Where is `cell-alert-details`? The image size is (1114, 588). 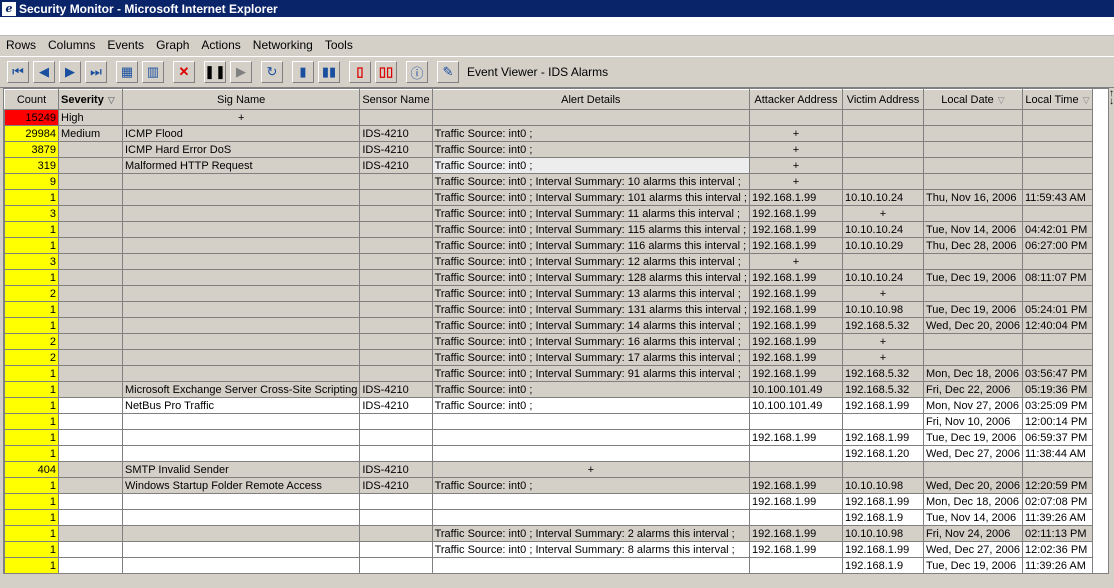
cell-alert-details is located at coordinates (590, 453).